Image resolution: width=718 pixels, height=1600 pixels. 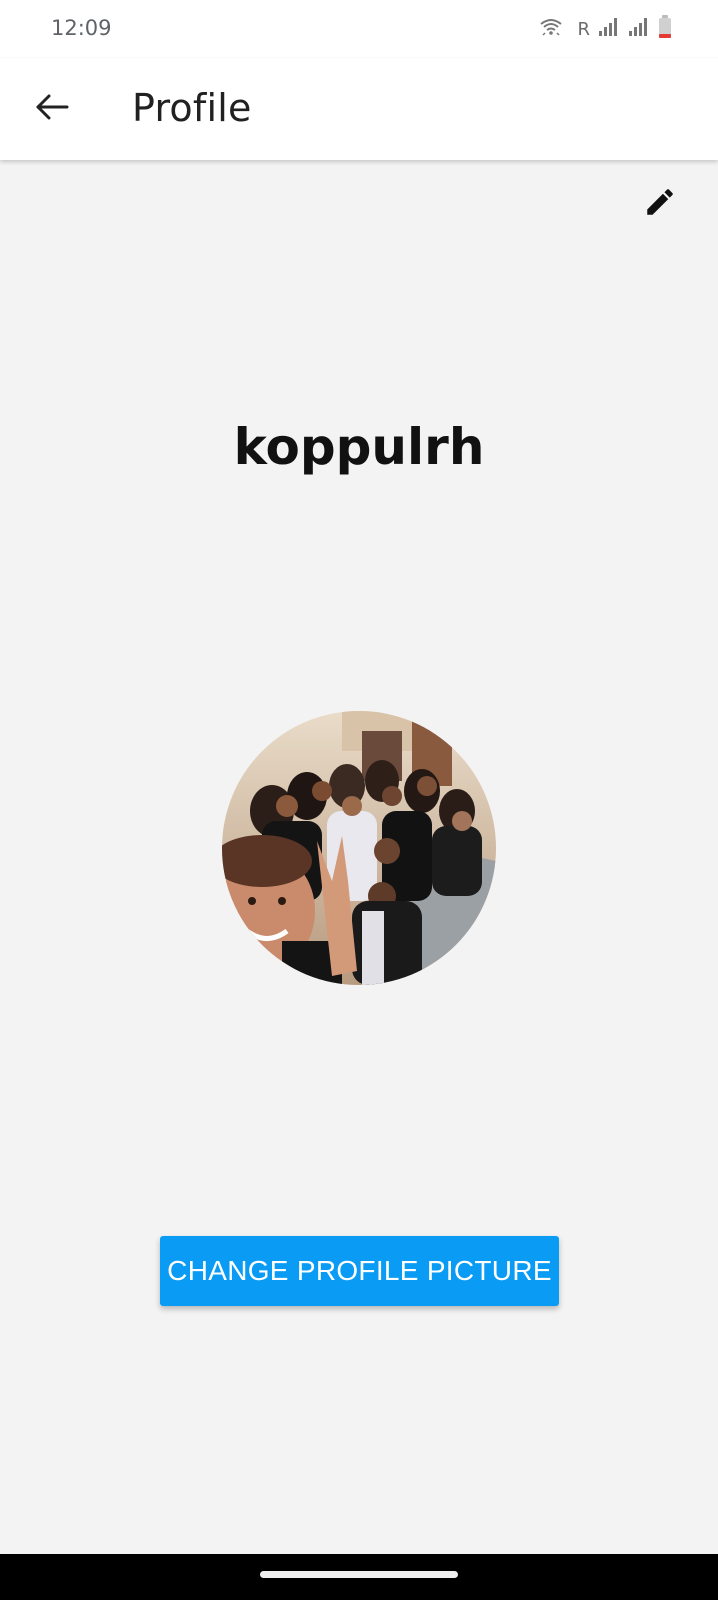 I want to click on username: koppulrh, so click(x=359, y=447).